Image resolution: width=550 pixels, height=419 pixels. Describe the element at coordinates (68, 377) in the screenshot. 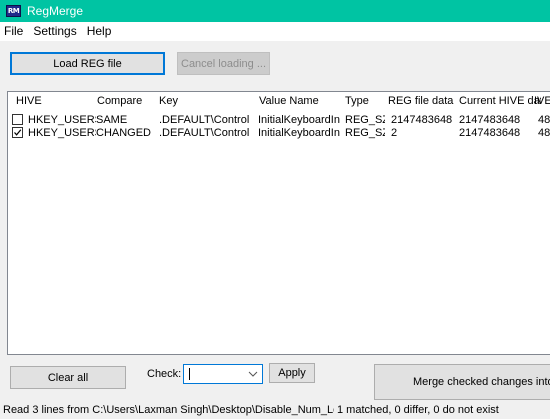

I see `clear-all-button: Clear all` at that location.